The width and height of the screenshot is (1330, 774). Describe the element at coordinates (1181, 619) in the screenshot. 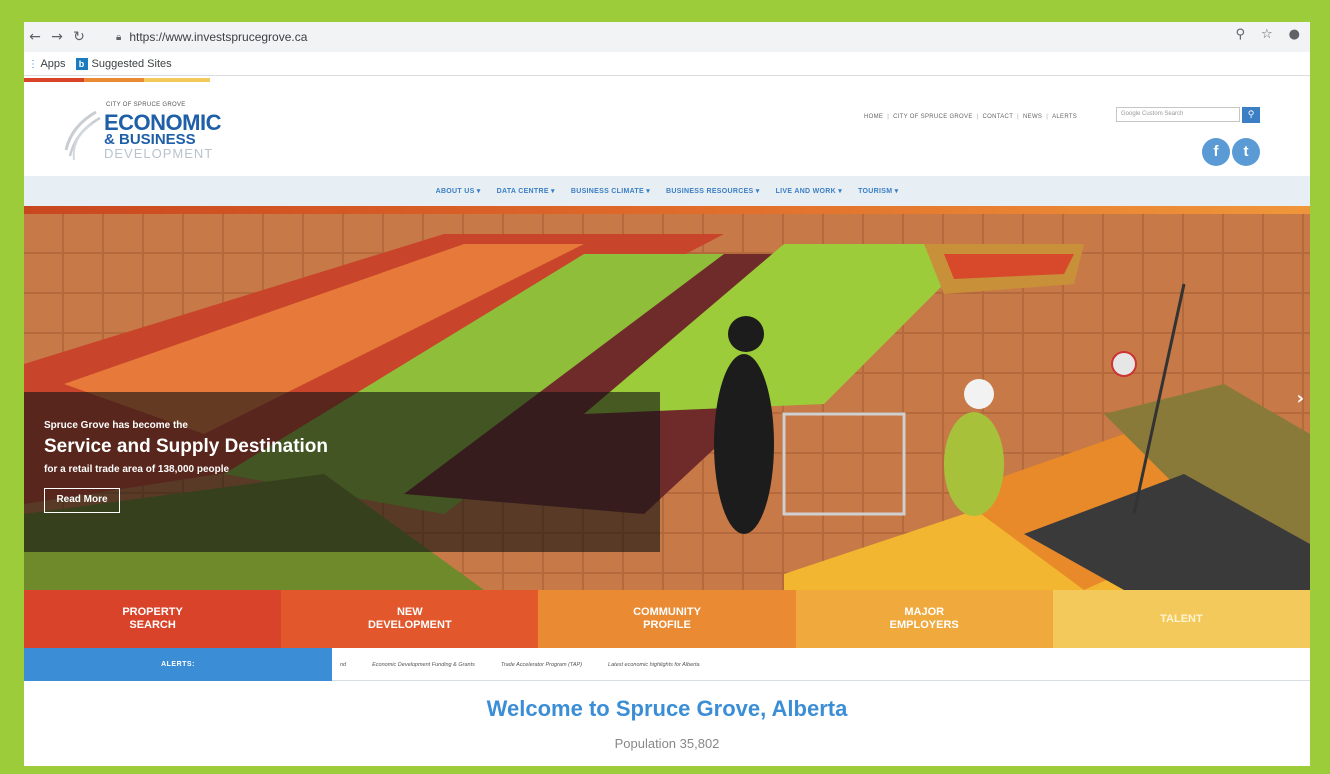

I see `tile-talent: TALENT` at that location.